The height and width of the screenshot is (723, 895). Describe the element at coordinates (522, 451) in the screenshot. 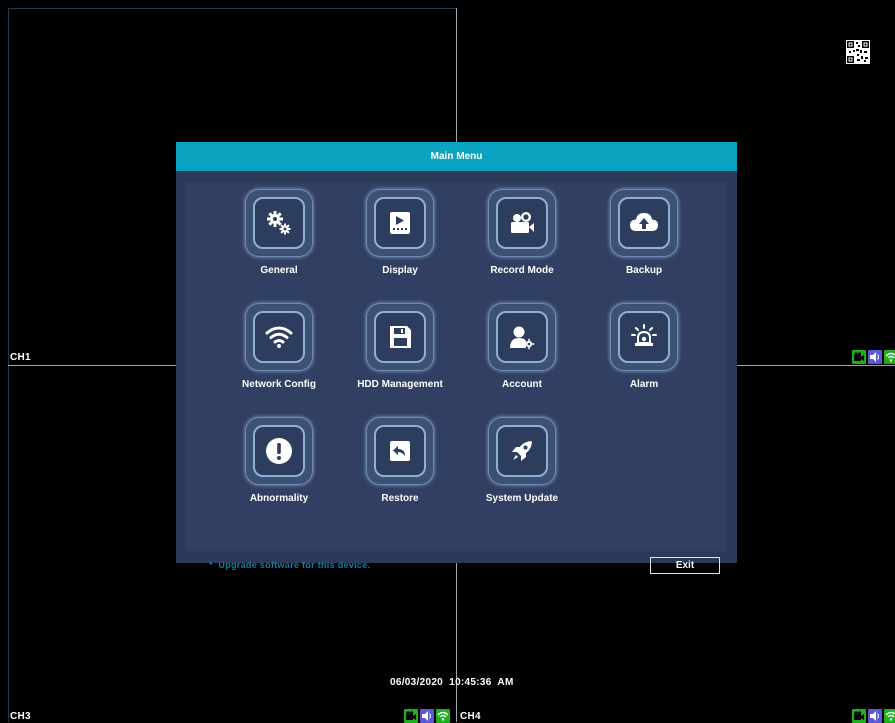

I see `rocket-icon` at that location.